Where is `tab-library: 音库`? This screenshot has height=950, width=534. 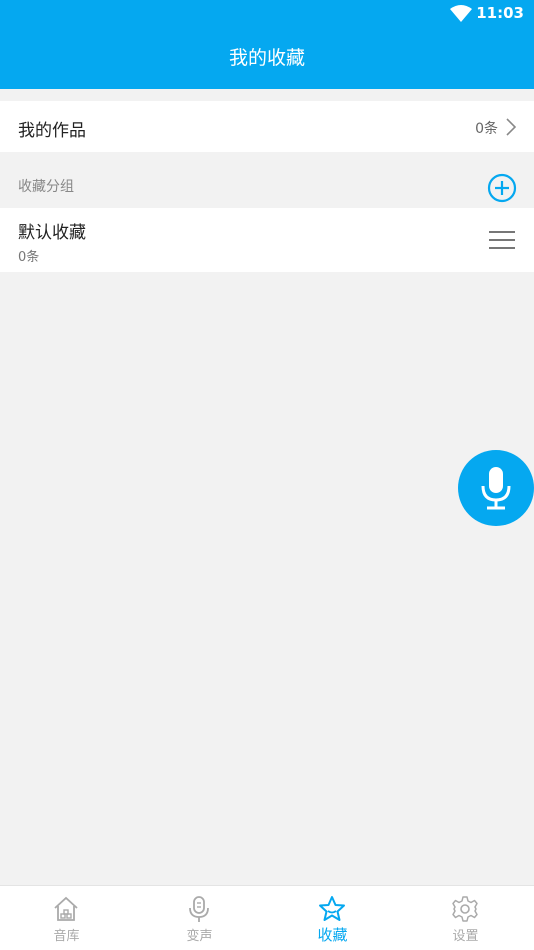 tab-library: 音库 is located at coordinates (66, 918).